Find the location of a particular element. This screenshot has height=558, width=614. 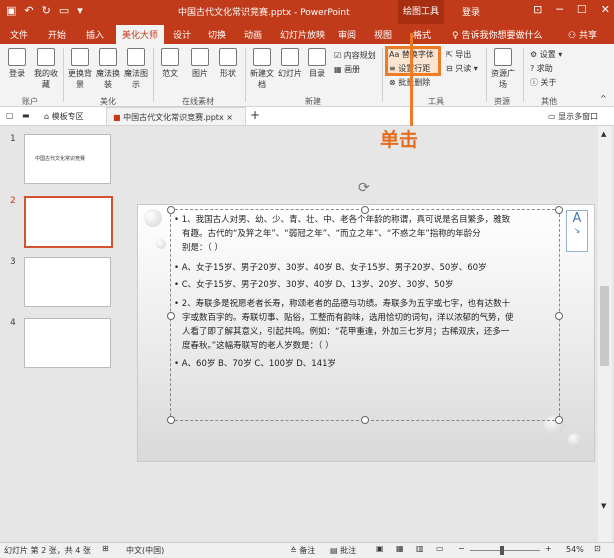

undo-icon: ↶ is located at coordinates (28, 10).